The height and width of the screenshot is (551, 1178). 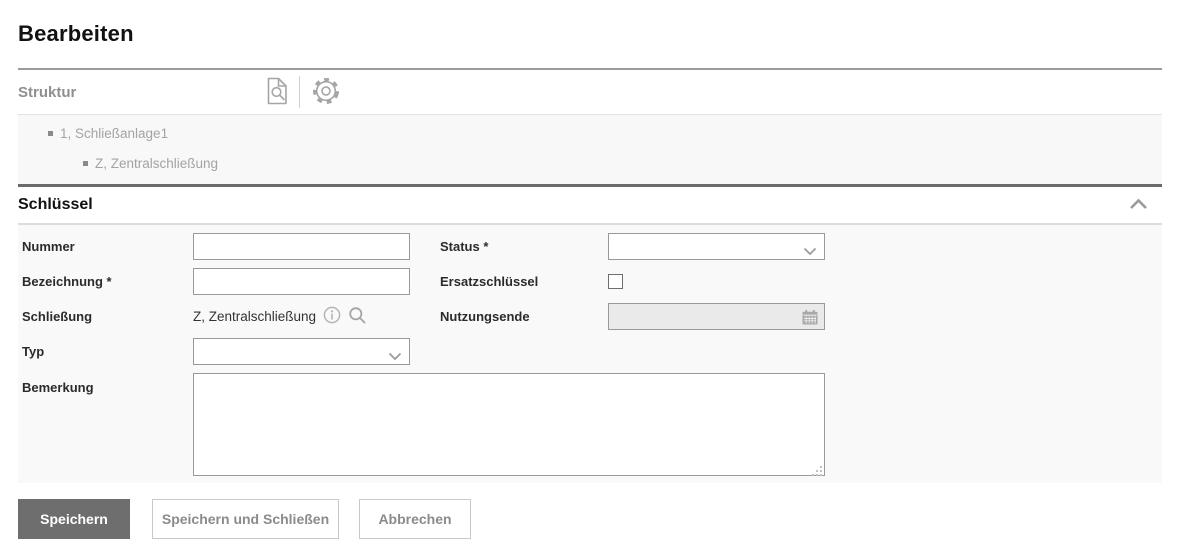 I want to click on chevron-up-icon, so click(x=1138, y=205).